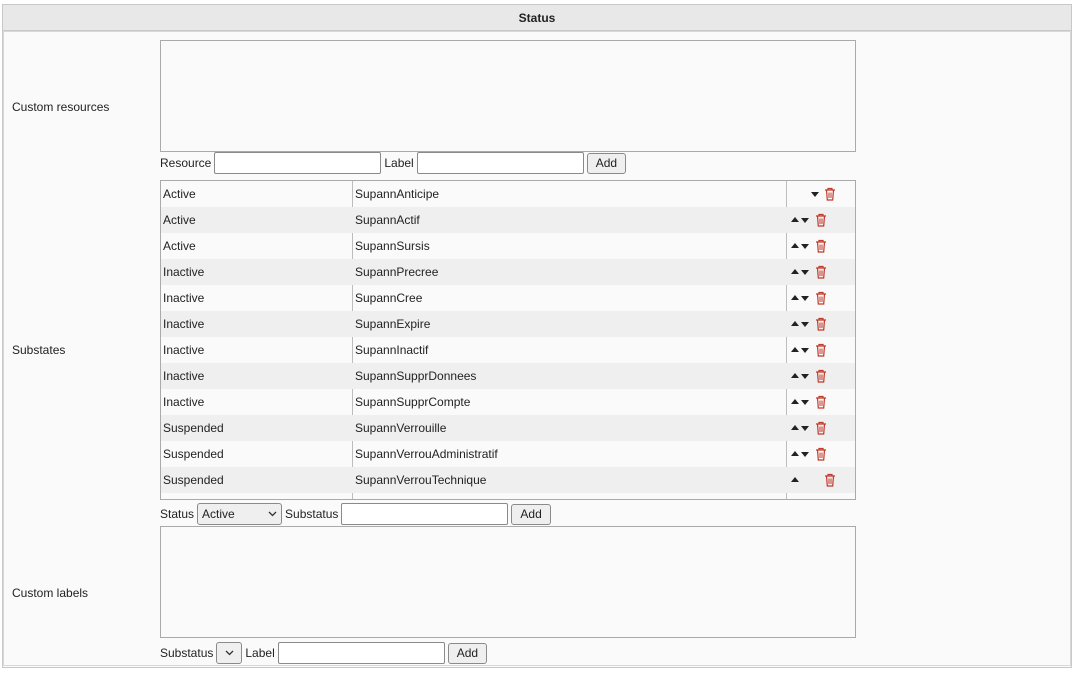  What do you see at coordinates (508, 402) in the screenshot?
I see `table-row: Inactive SupannSupprCompte` at bounding box center [508, 402].